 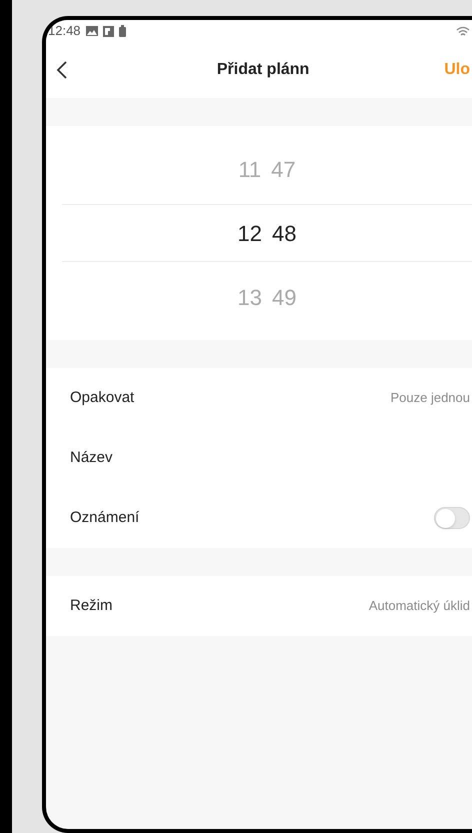 I want to click on battery-icon, so click(x=122, y=31).